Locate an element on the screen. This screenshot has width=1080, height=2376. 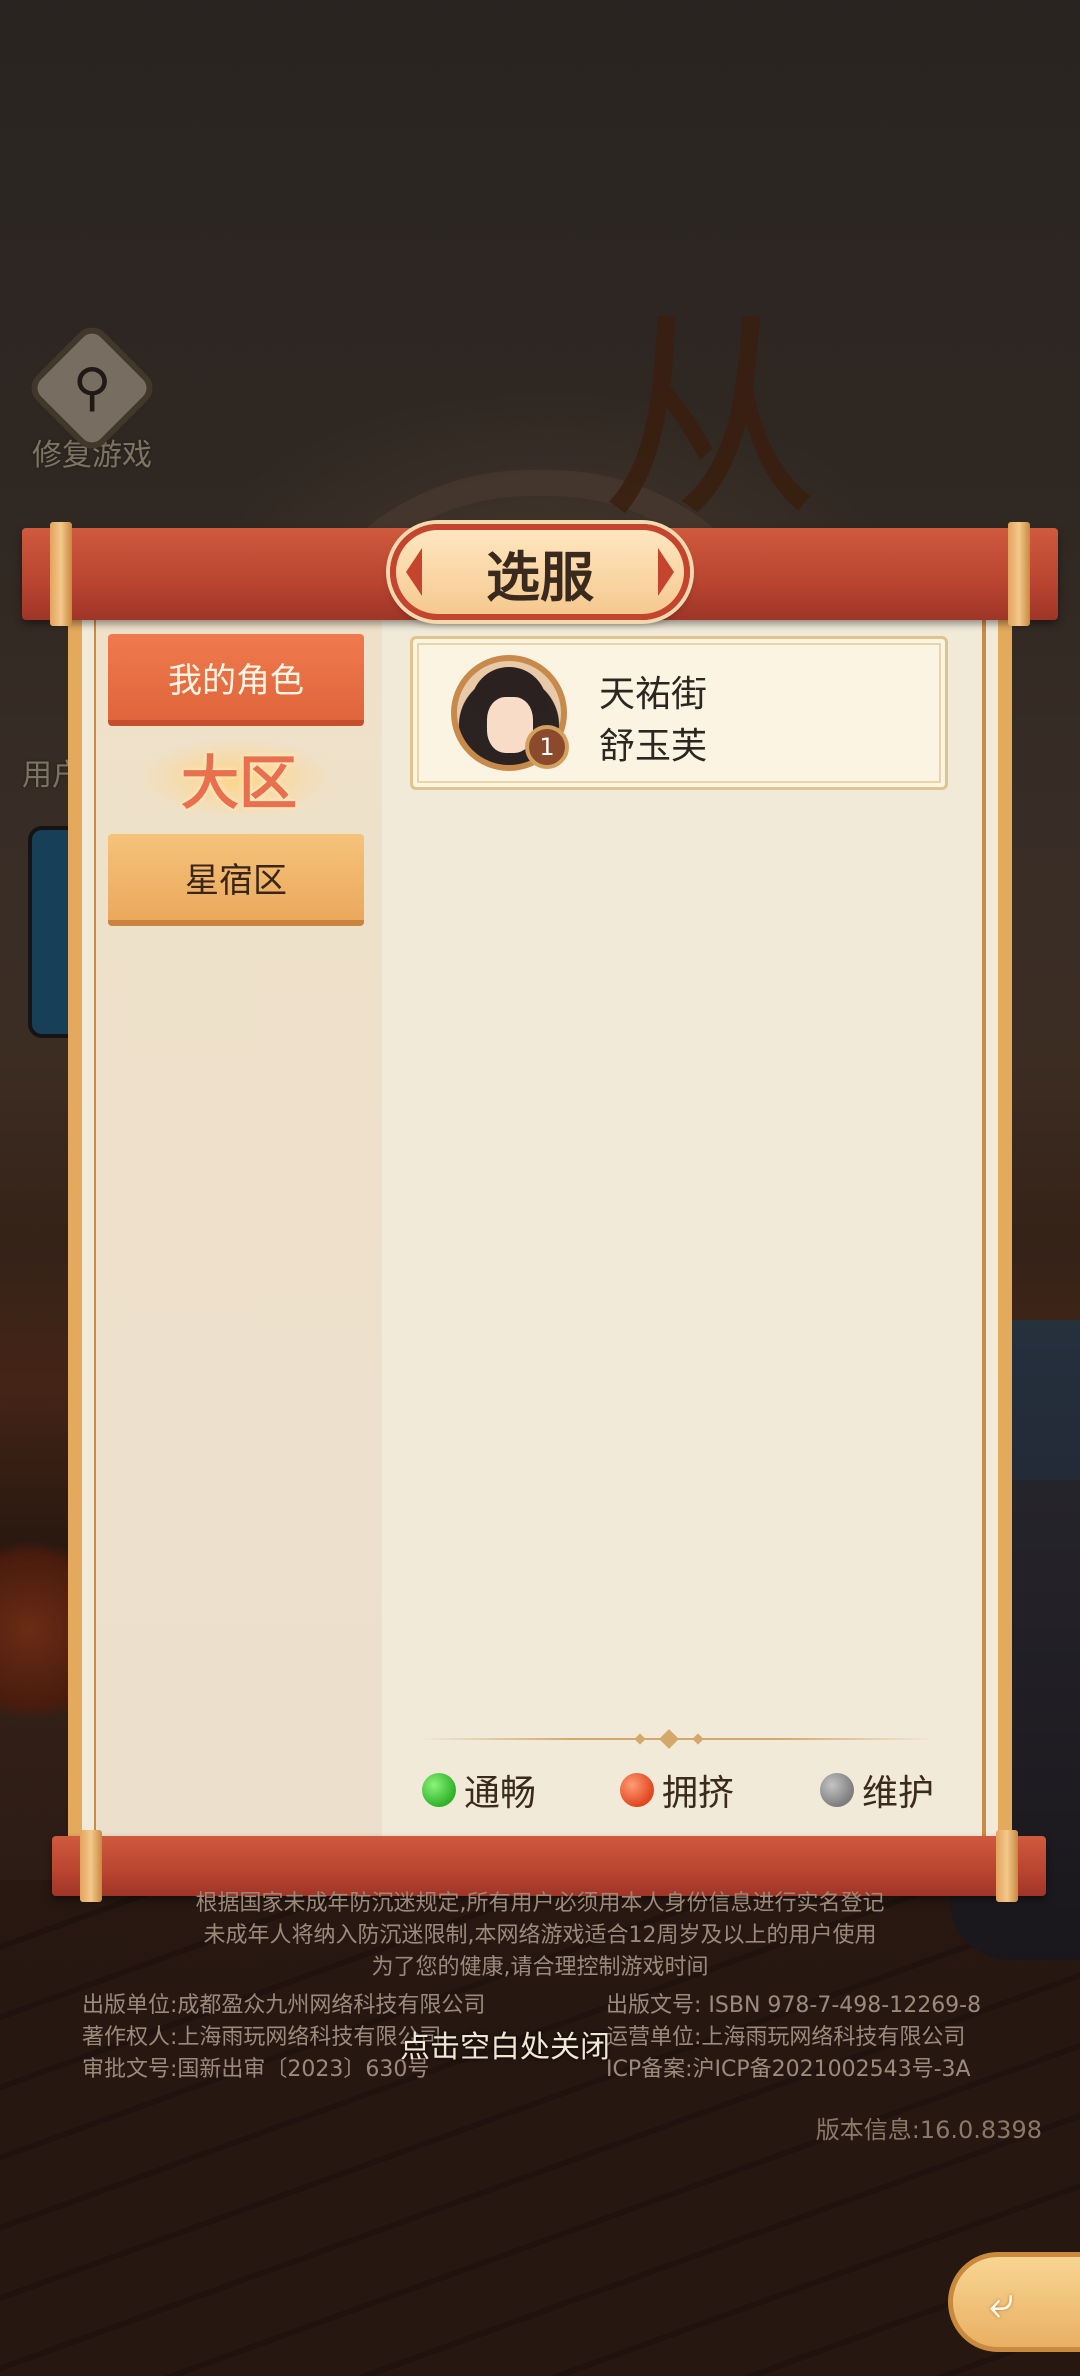
legend-smooth: 通畅 is located at coordinates (479, 1790).